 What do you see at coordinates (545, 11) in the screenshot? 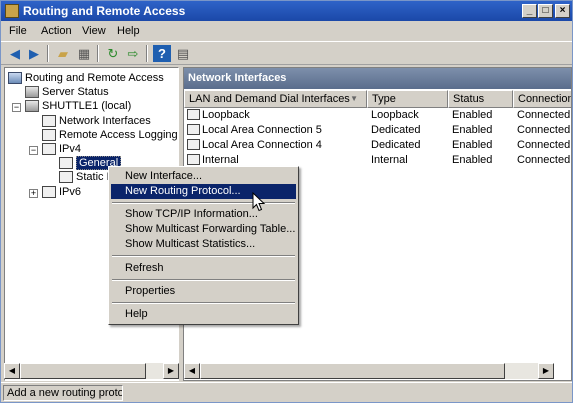
I see `maximize-button: □` at bounding box center [545, 11].